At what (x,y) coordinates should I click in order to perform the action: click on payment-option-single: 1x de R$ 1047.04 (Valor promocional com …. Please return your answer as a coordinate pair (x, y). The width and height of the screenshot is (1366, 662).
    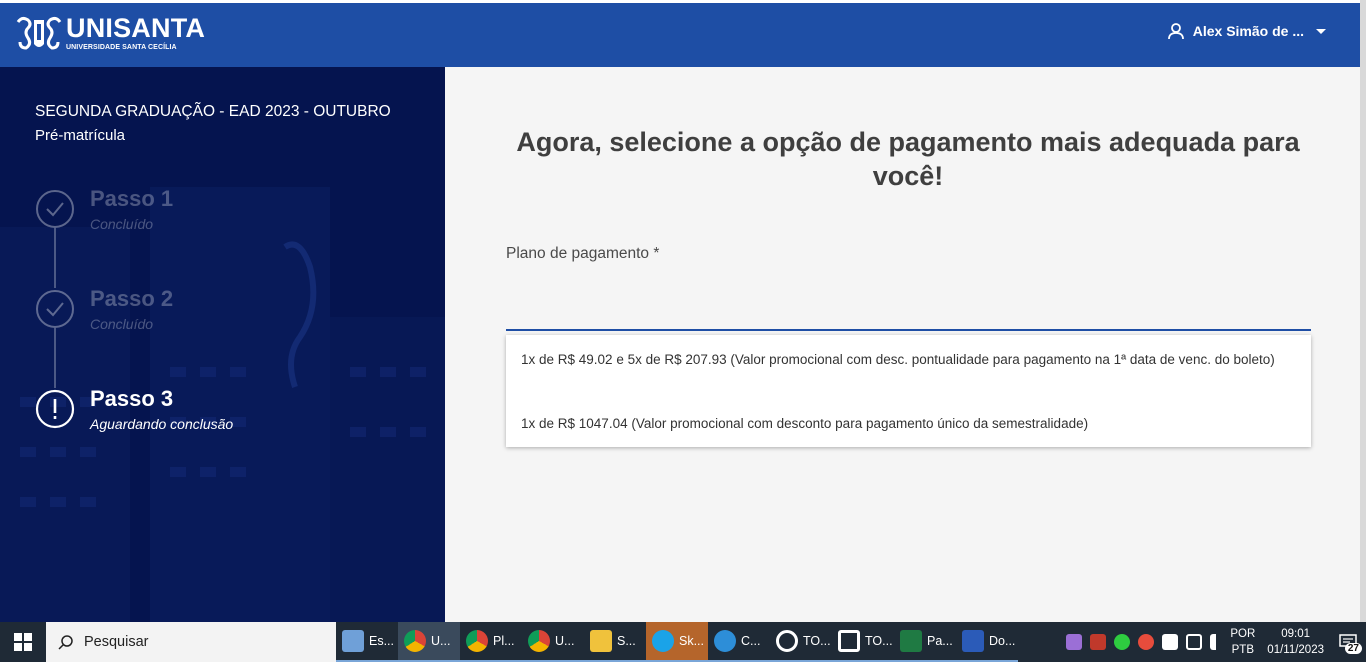
    Looking at the image, I should click on (901, 423).